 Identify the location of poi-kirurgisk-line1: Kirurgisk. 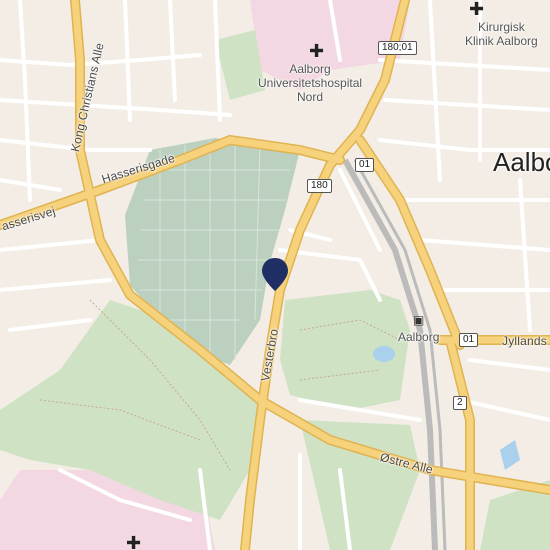
(501, 27).